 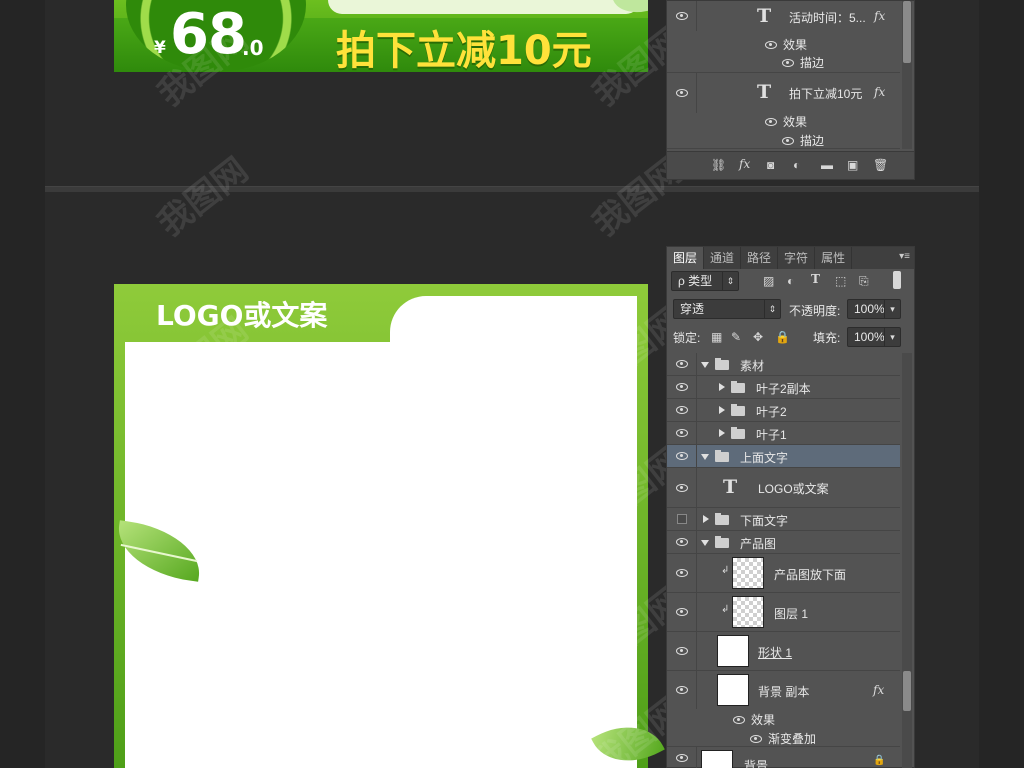 What do you see at coordinates (770, 165) in the screenshot?
I see `mask-icon: ◙` at bounding box center [770, 165].